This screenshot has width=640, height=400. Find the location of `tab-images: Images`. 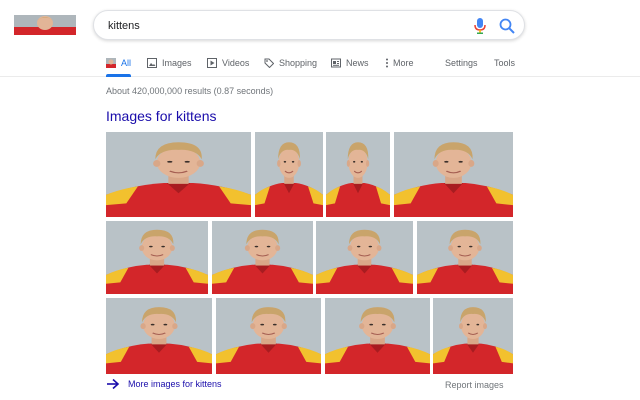

tab-images: Images is located at coordinates (169, 63).